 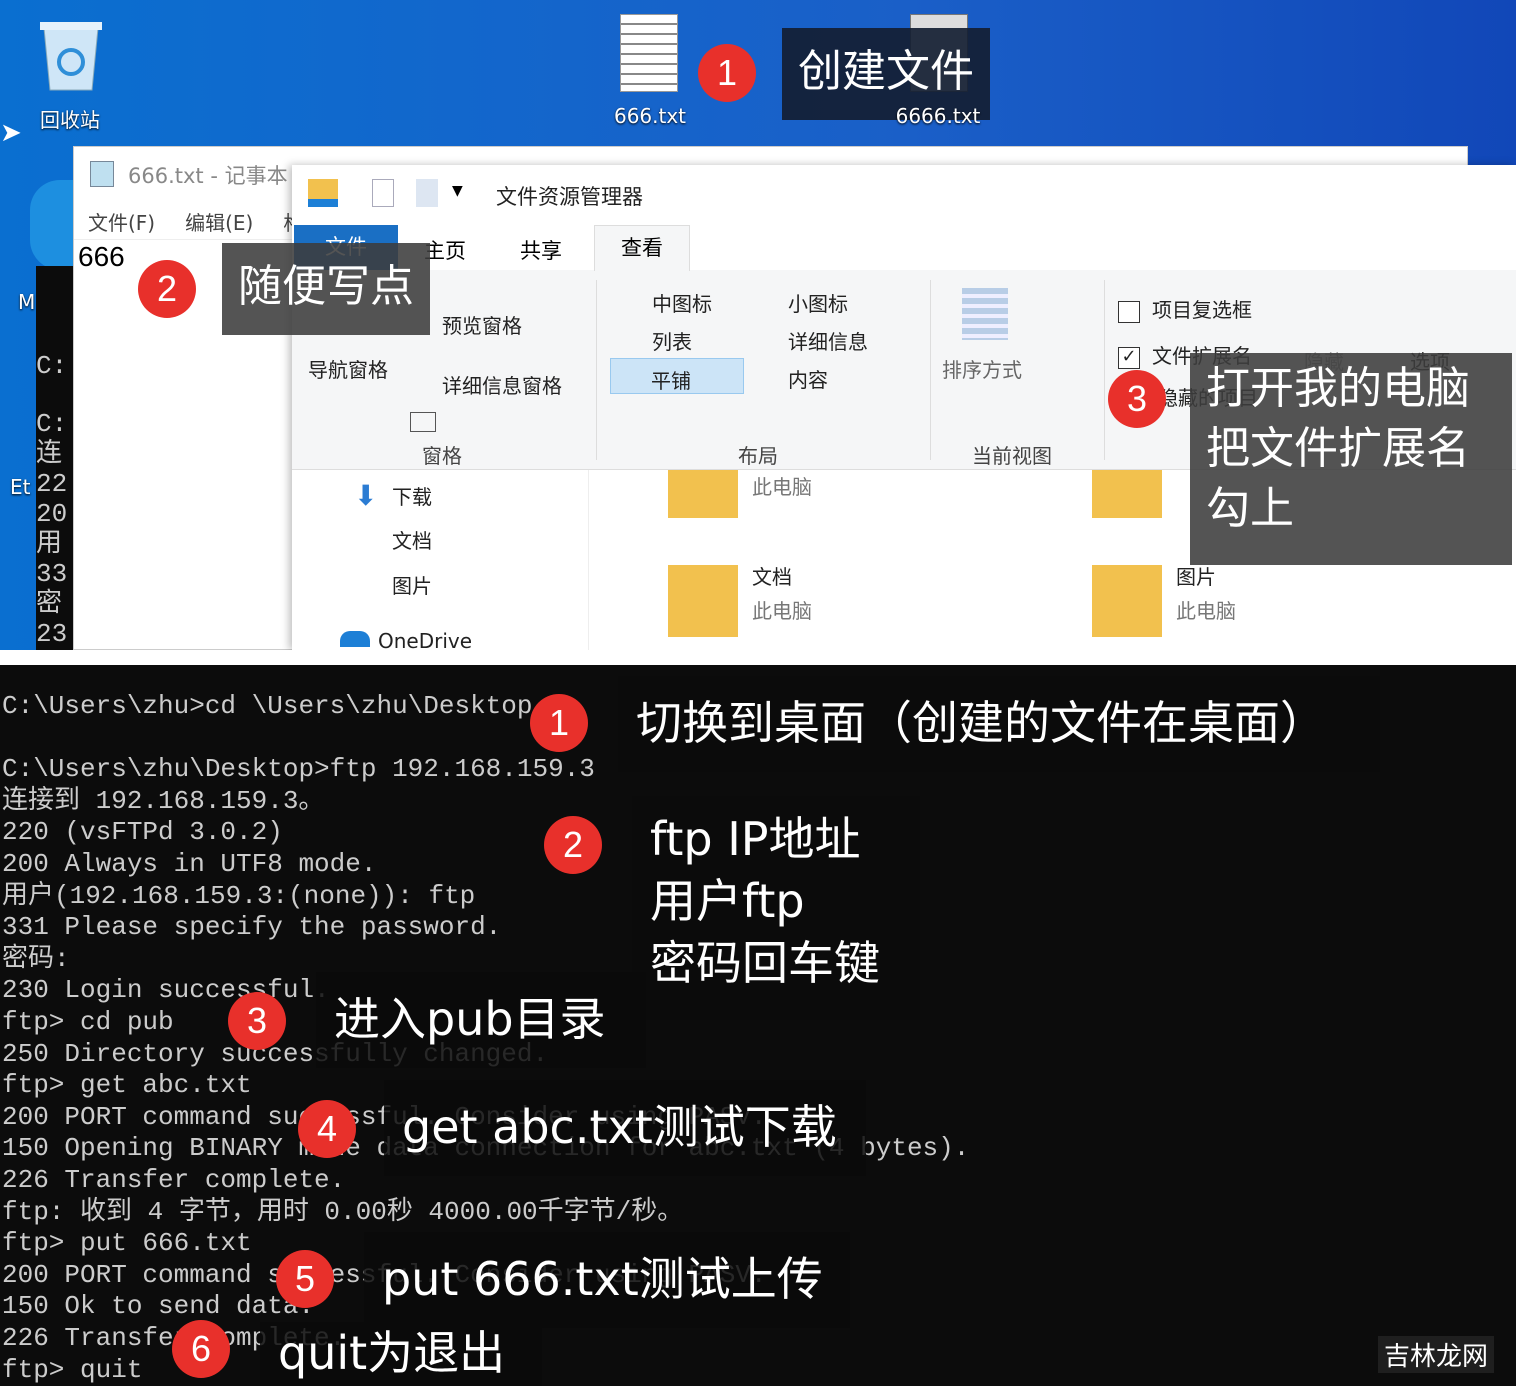 I want to click on quick-access-item: 文档, so click(x=412, y=539).